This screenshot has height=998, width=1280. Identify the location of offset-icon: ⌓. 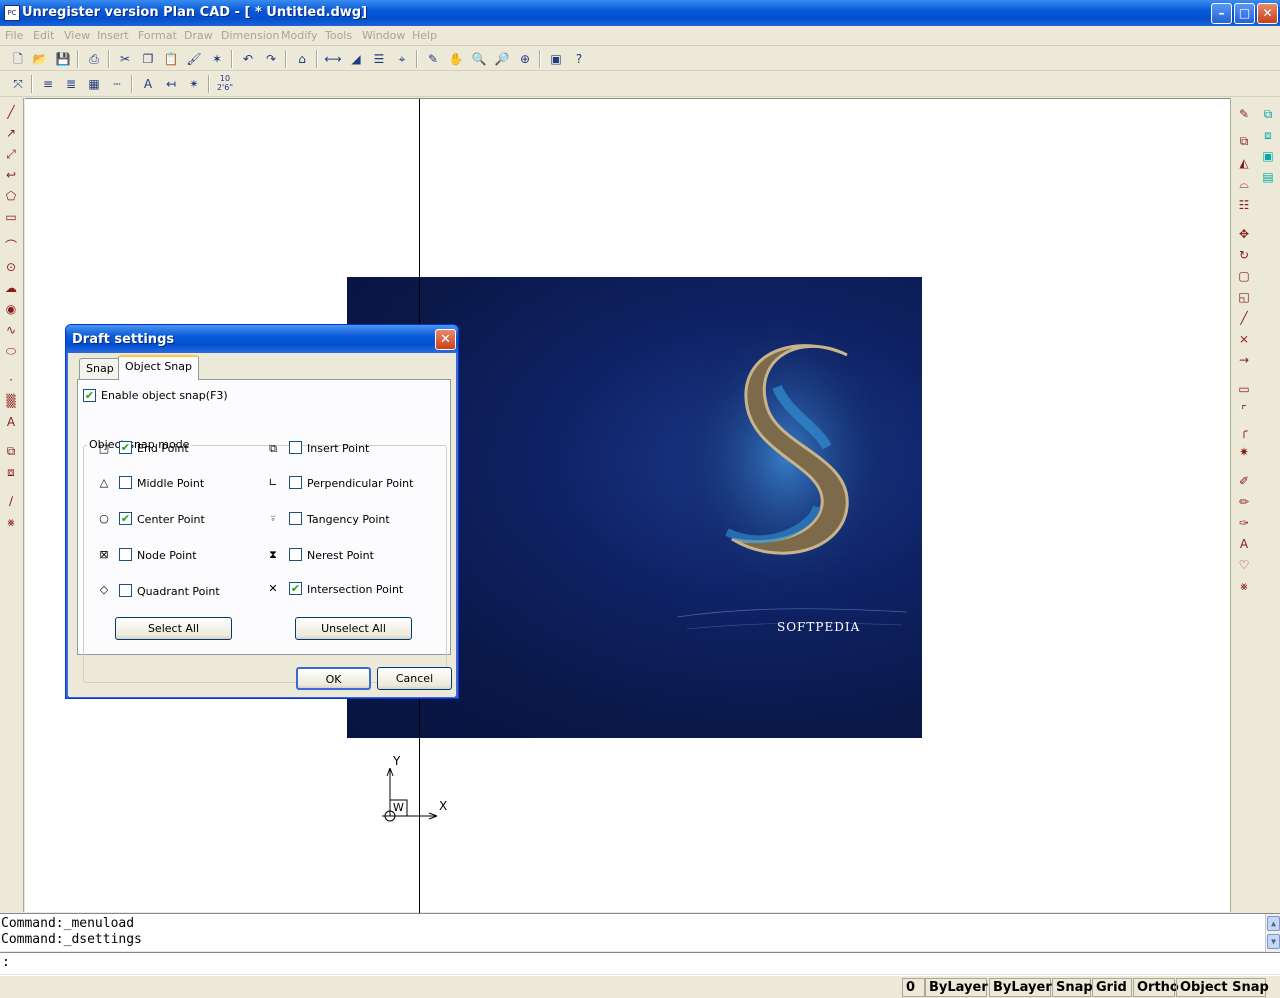
(1244, 184).